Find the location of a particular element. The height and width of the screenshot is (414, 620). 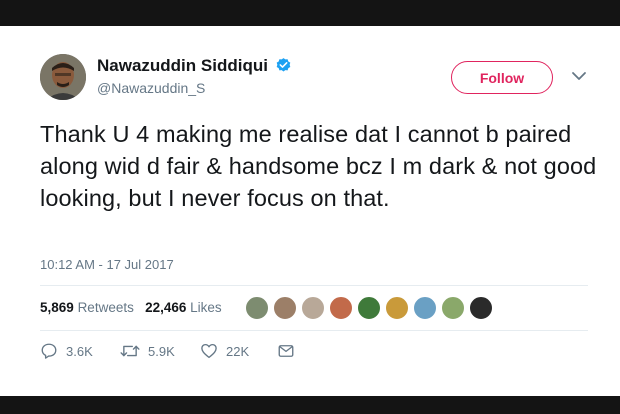

message-icon is located at coordinates (286, 351).